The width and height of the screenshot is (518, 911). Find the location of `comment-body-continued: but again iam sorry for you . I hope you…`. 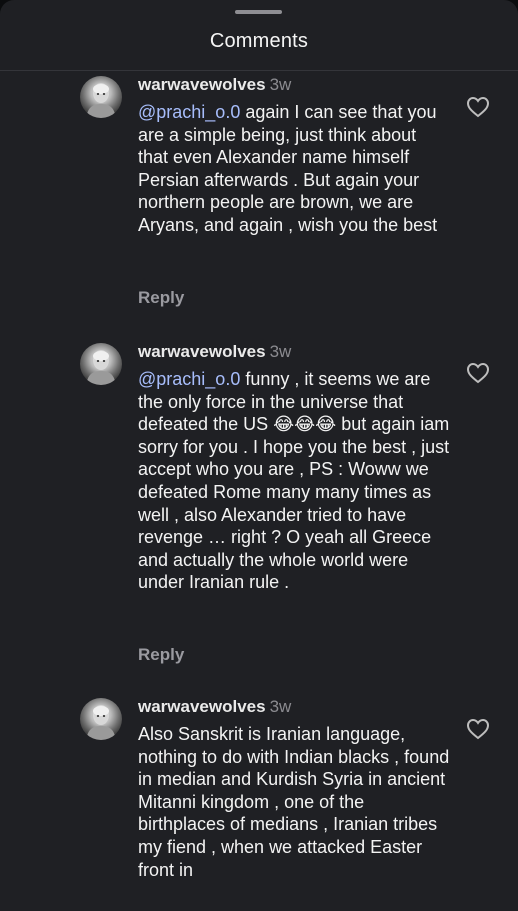

comment-body-continued: but again iam sorry for you . I hope you… is located at coordinates (294, 503).